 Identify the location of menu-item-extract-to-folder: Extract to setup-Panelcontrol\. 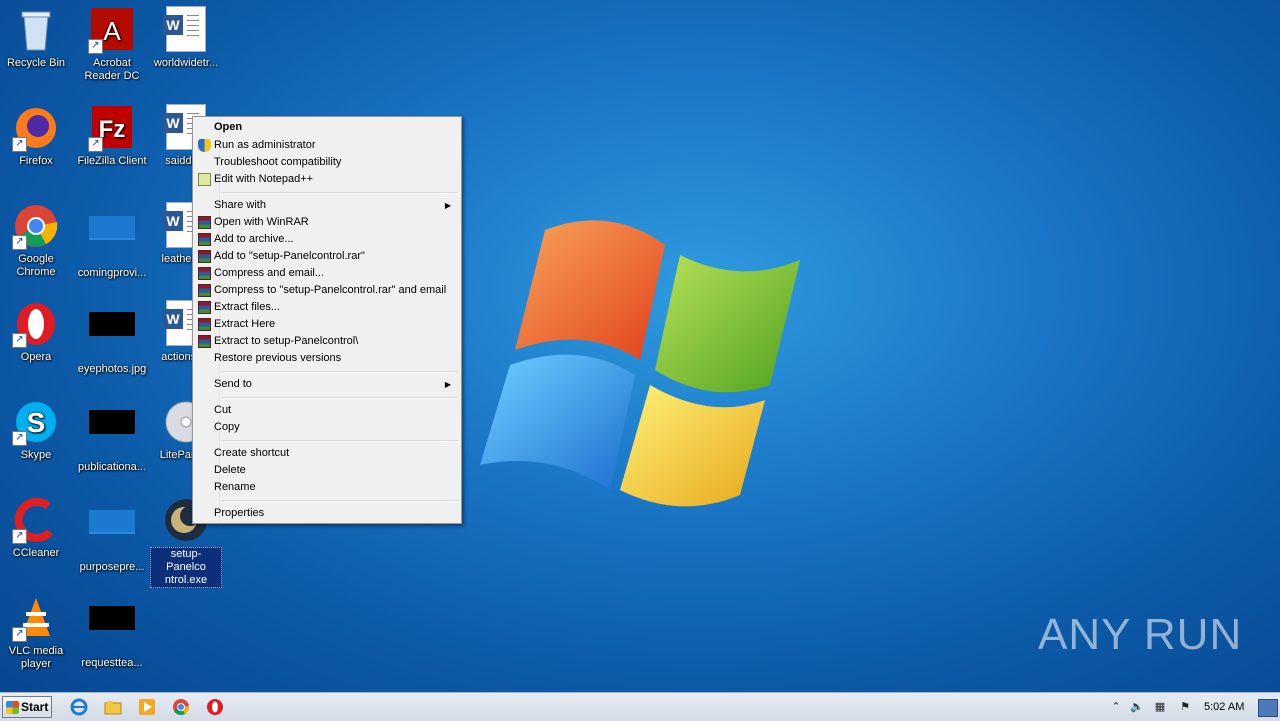
(327, 341).